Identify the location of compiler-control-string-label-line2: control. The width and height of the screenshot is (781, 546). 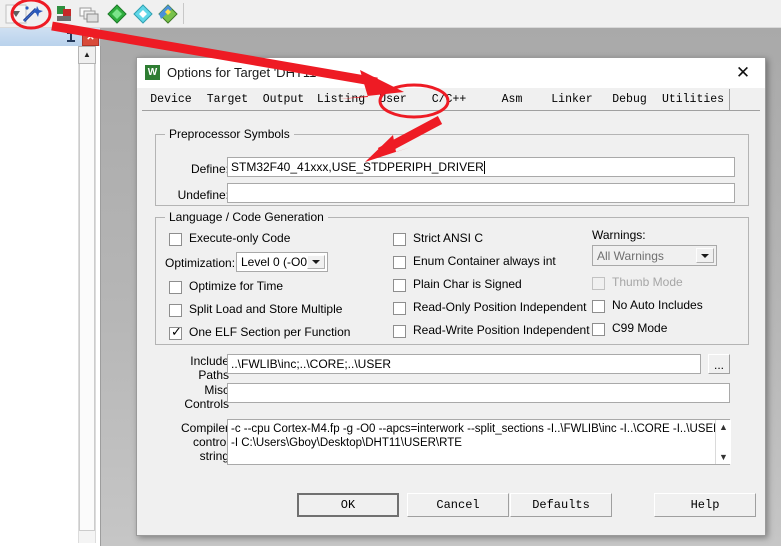
(210, 442).